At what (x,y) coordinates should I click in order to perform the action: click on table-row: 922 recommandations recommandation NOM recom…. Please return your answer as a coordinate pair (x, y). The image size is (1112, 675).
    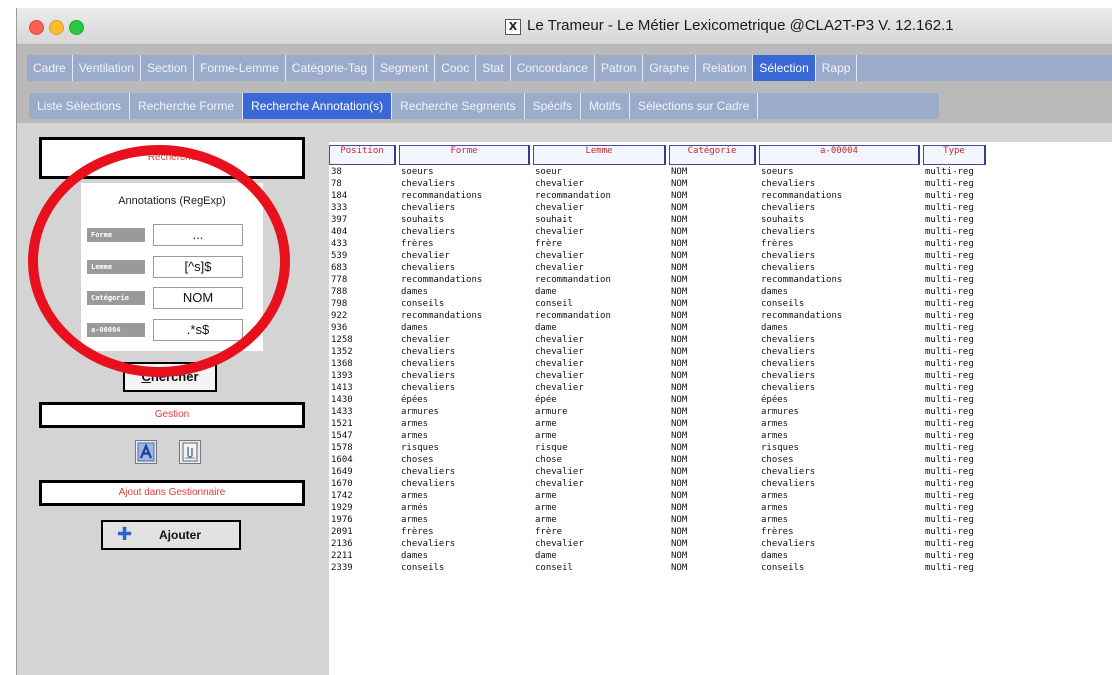
    Looking at the image, I should click on (720, 316).